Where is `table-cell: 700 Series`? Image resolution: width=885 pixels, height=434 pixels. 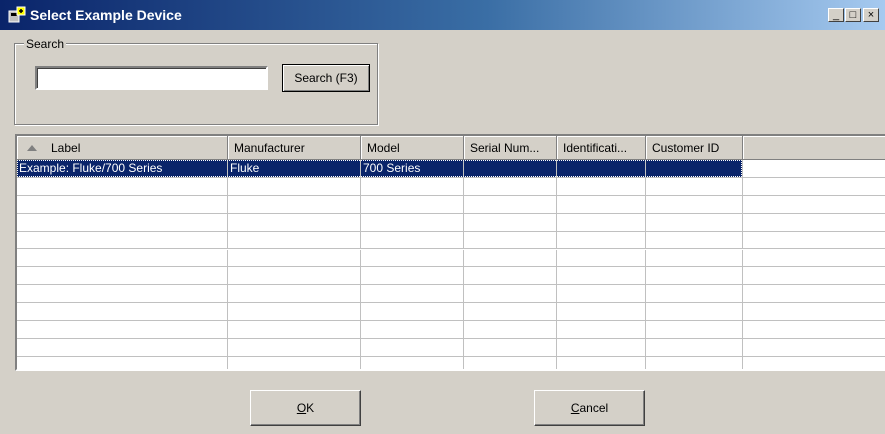
table-cell: 700 Series is located at coordinates (412, 168).